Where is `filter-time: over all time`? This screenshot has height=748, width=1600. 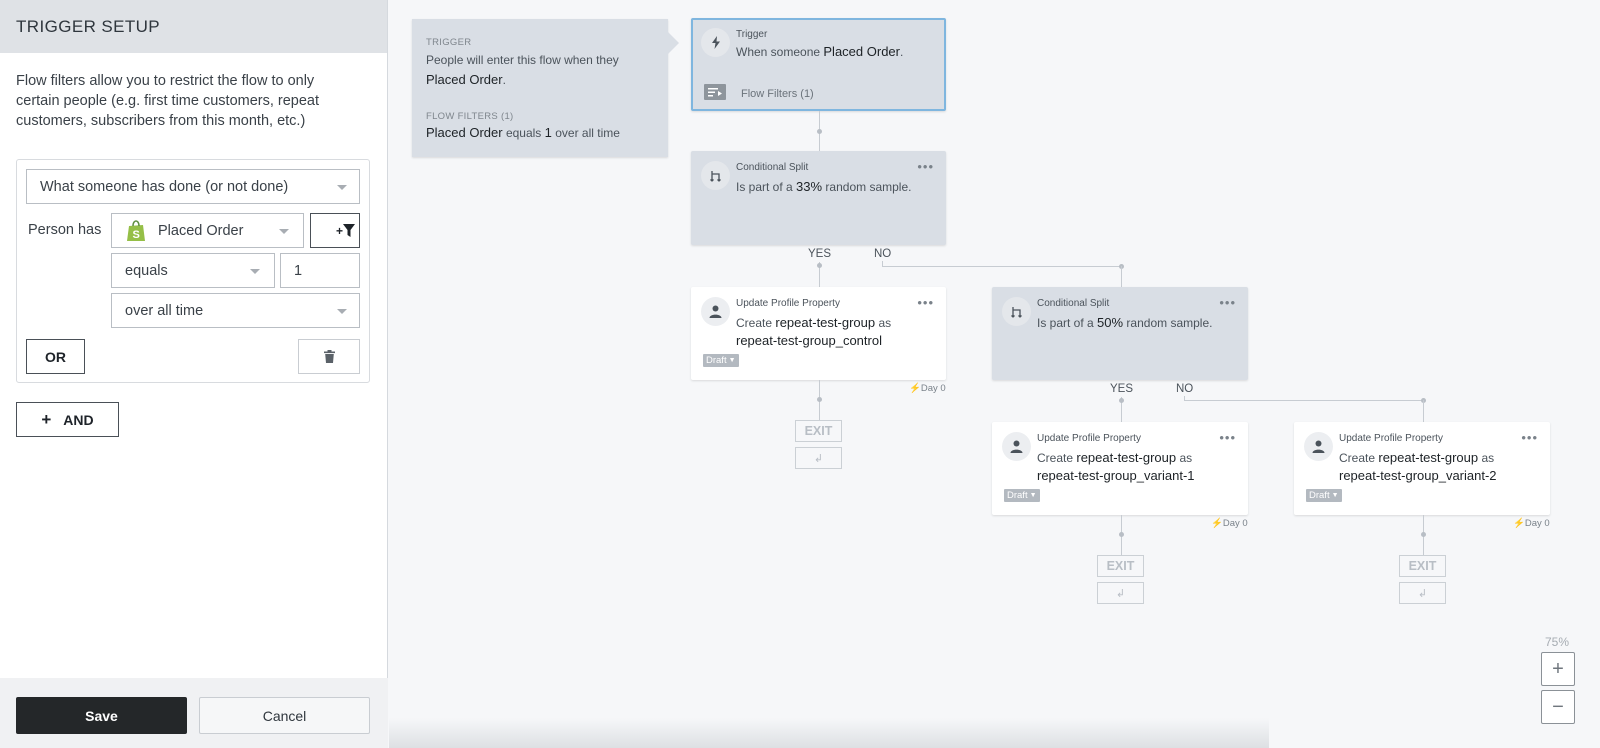 filter-time: over all time is located at coordinates (587, 133).